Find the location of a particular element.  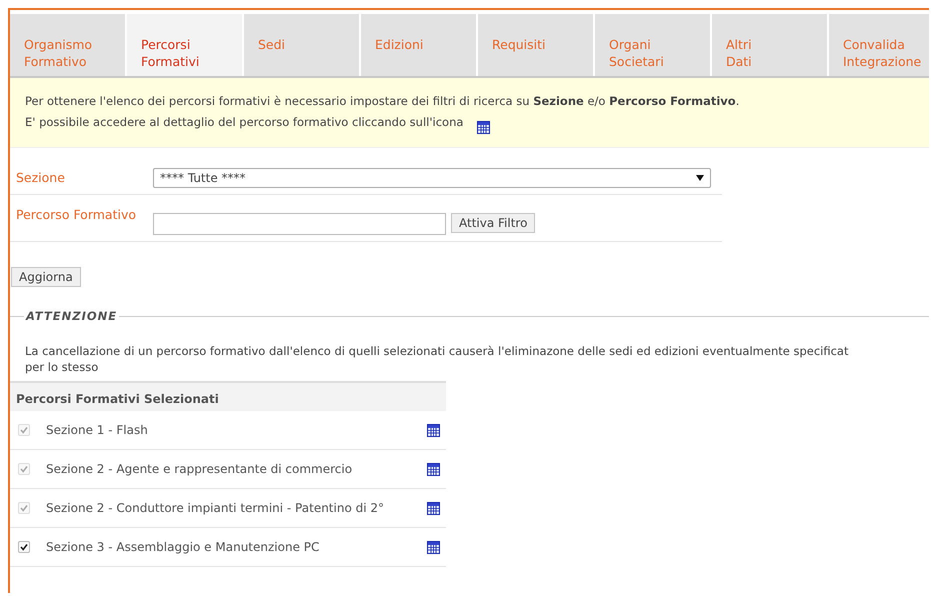

filter-button: Attiva Filtro is located at coordinates (493, 223).